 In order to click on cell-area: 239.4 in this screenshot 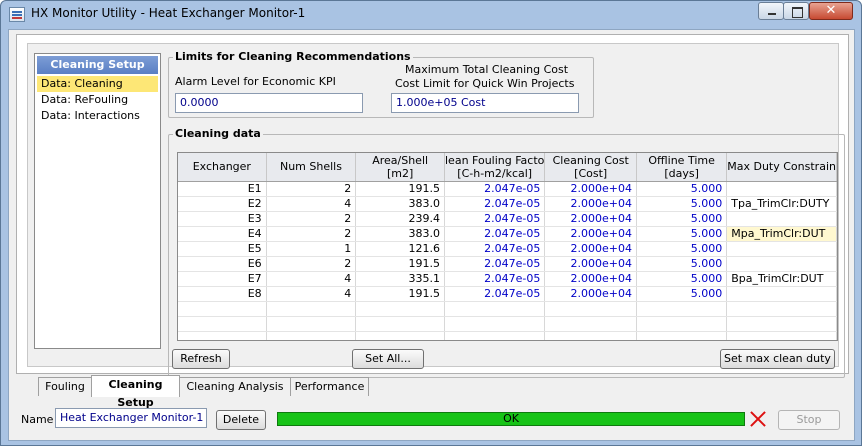, I will do `click(400, 219)`.